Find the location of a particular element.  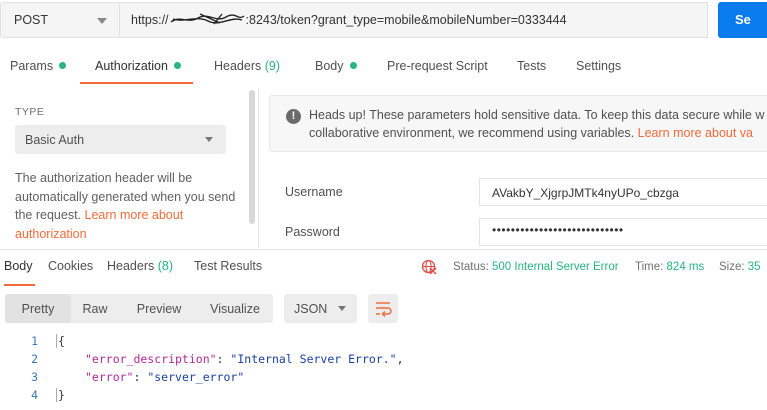

auth-type-value: Basic Auth is located at coordinates (55, 140).